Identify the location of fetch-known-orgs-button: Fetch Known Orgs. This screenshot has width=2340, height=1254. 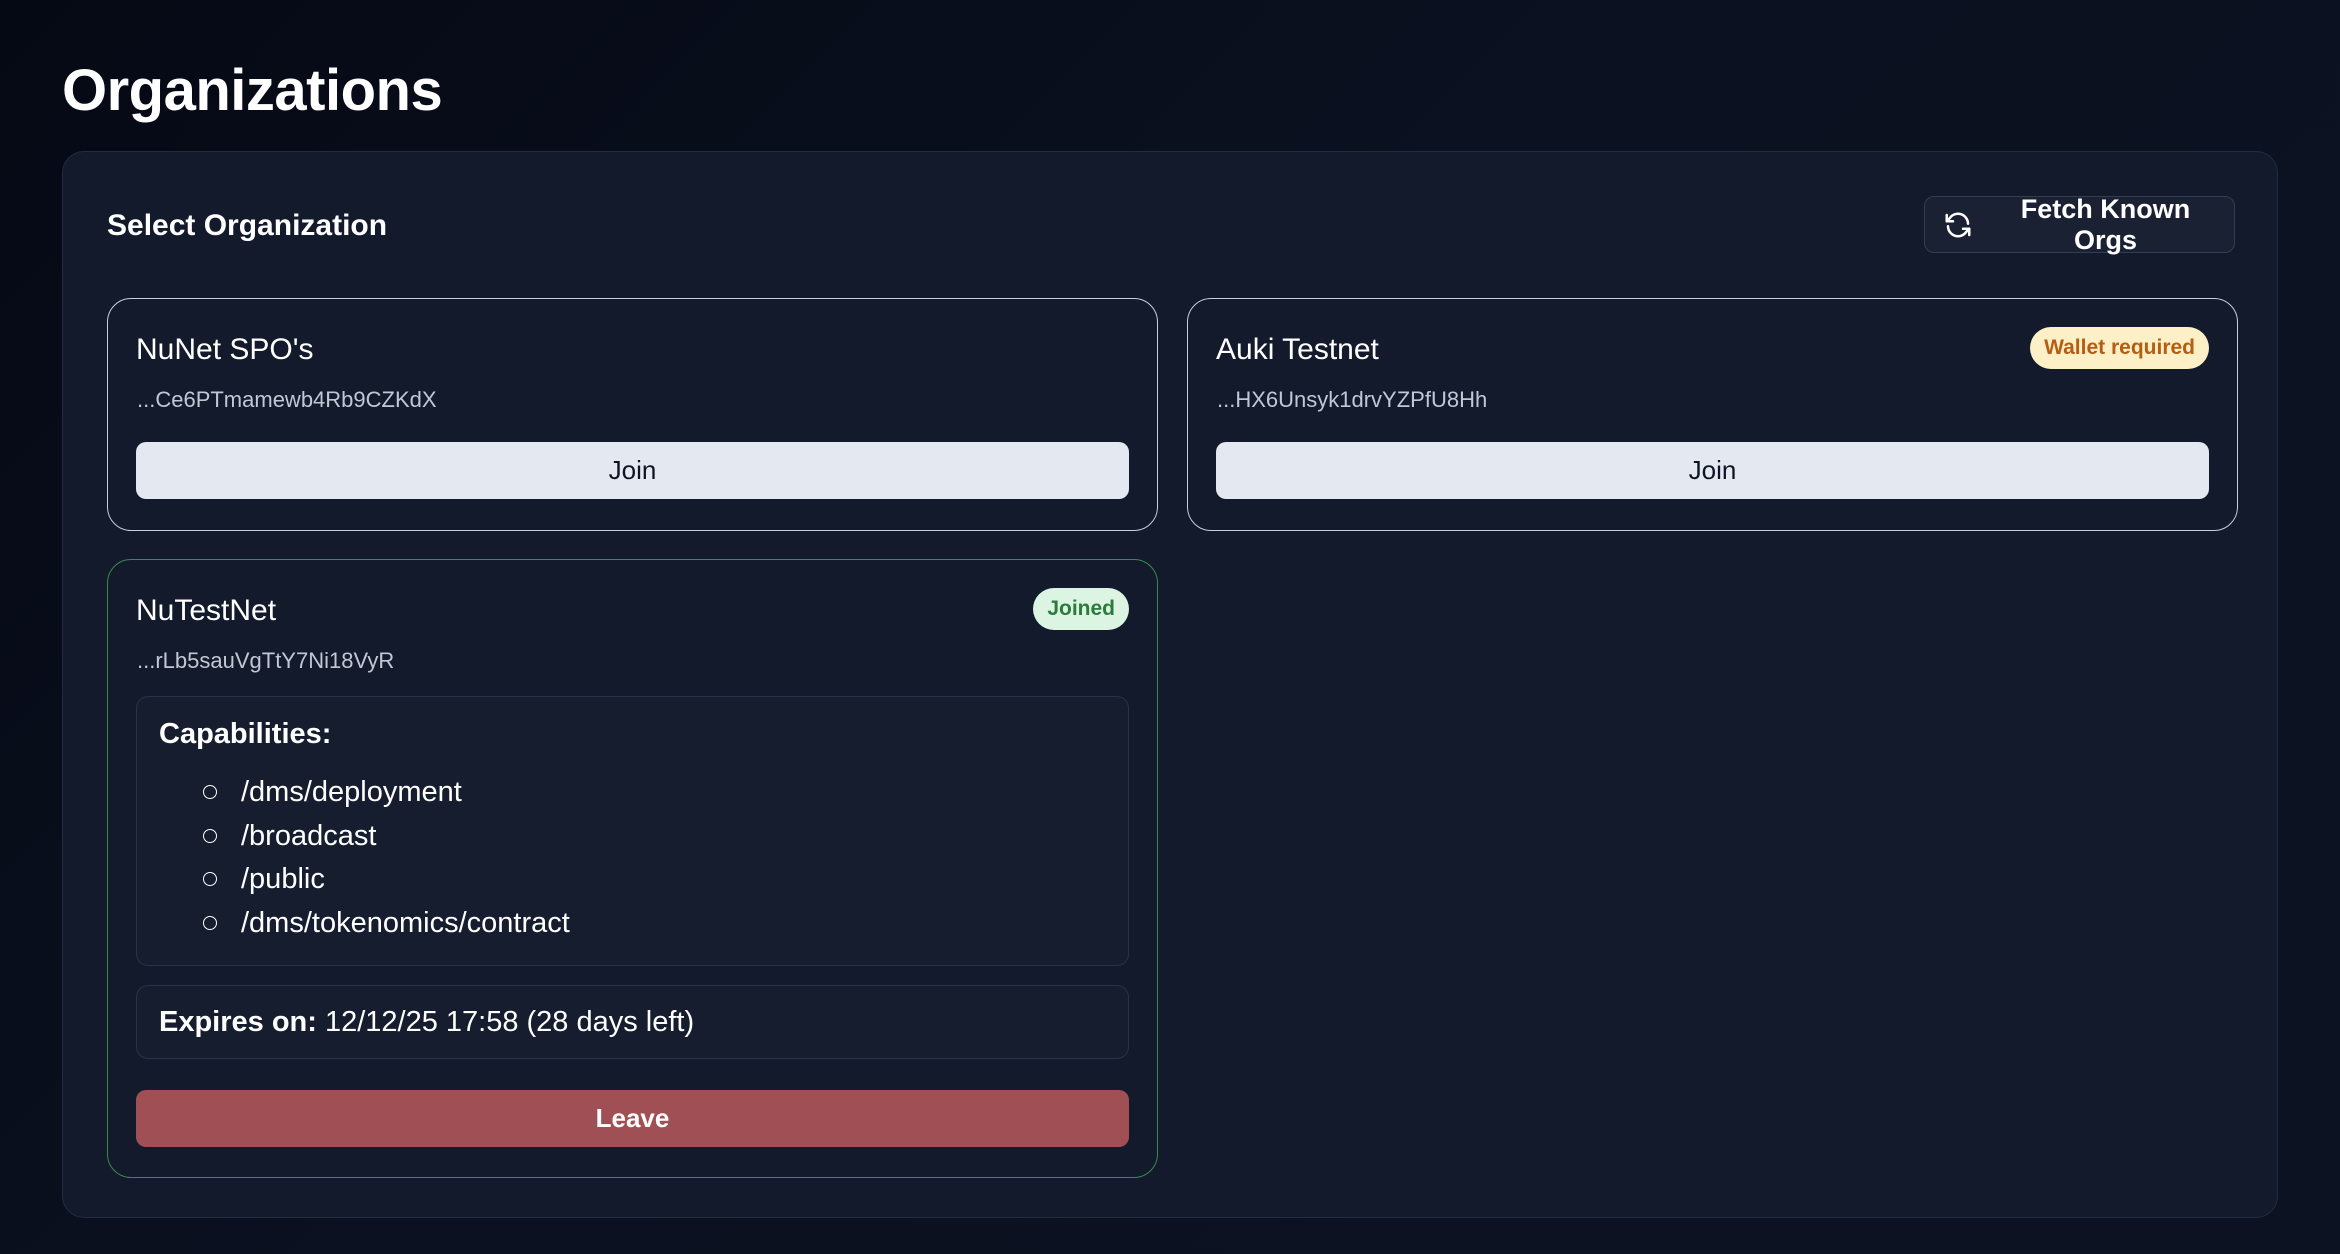
(2079, 224).